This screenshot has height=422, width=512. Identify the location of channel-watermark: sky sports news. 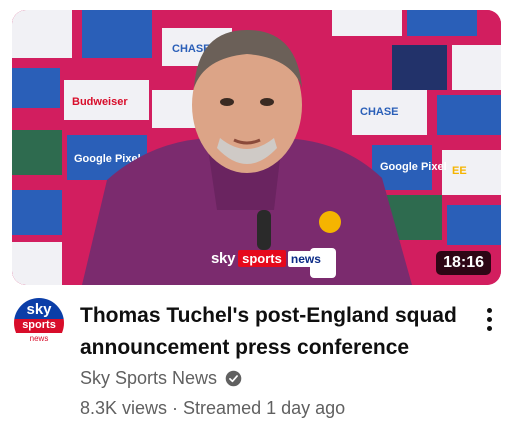
(267, 258).